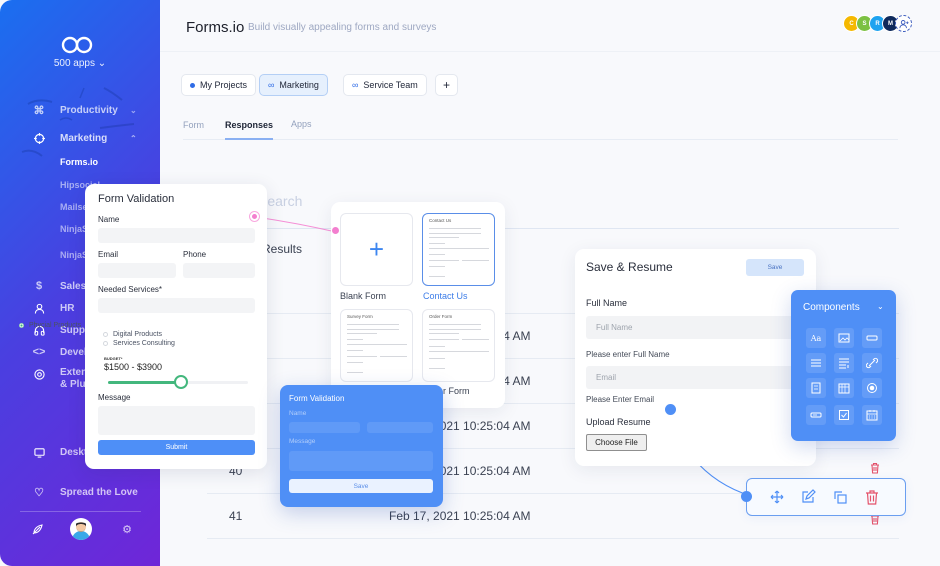 Image resolution: width=940 pixels, height=566 pixels. What do you see at coordinates (39, 452) in the screenshot?
I see `desktop-icon` at bounding box center [39, 452].